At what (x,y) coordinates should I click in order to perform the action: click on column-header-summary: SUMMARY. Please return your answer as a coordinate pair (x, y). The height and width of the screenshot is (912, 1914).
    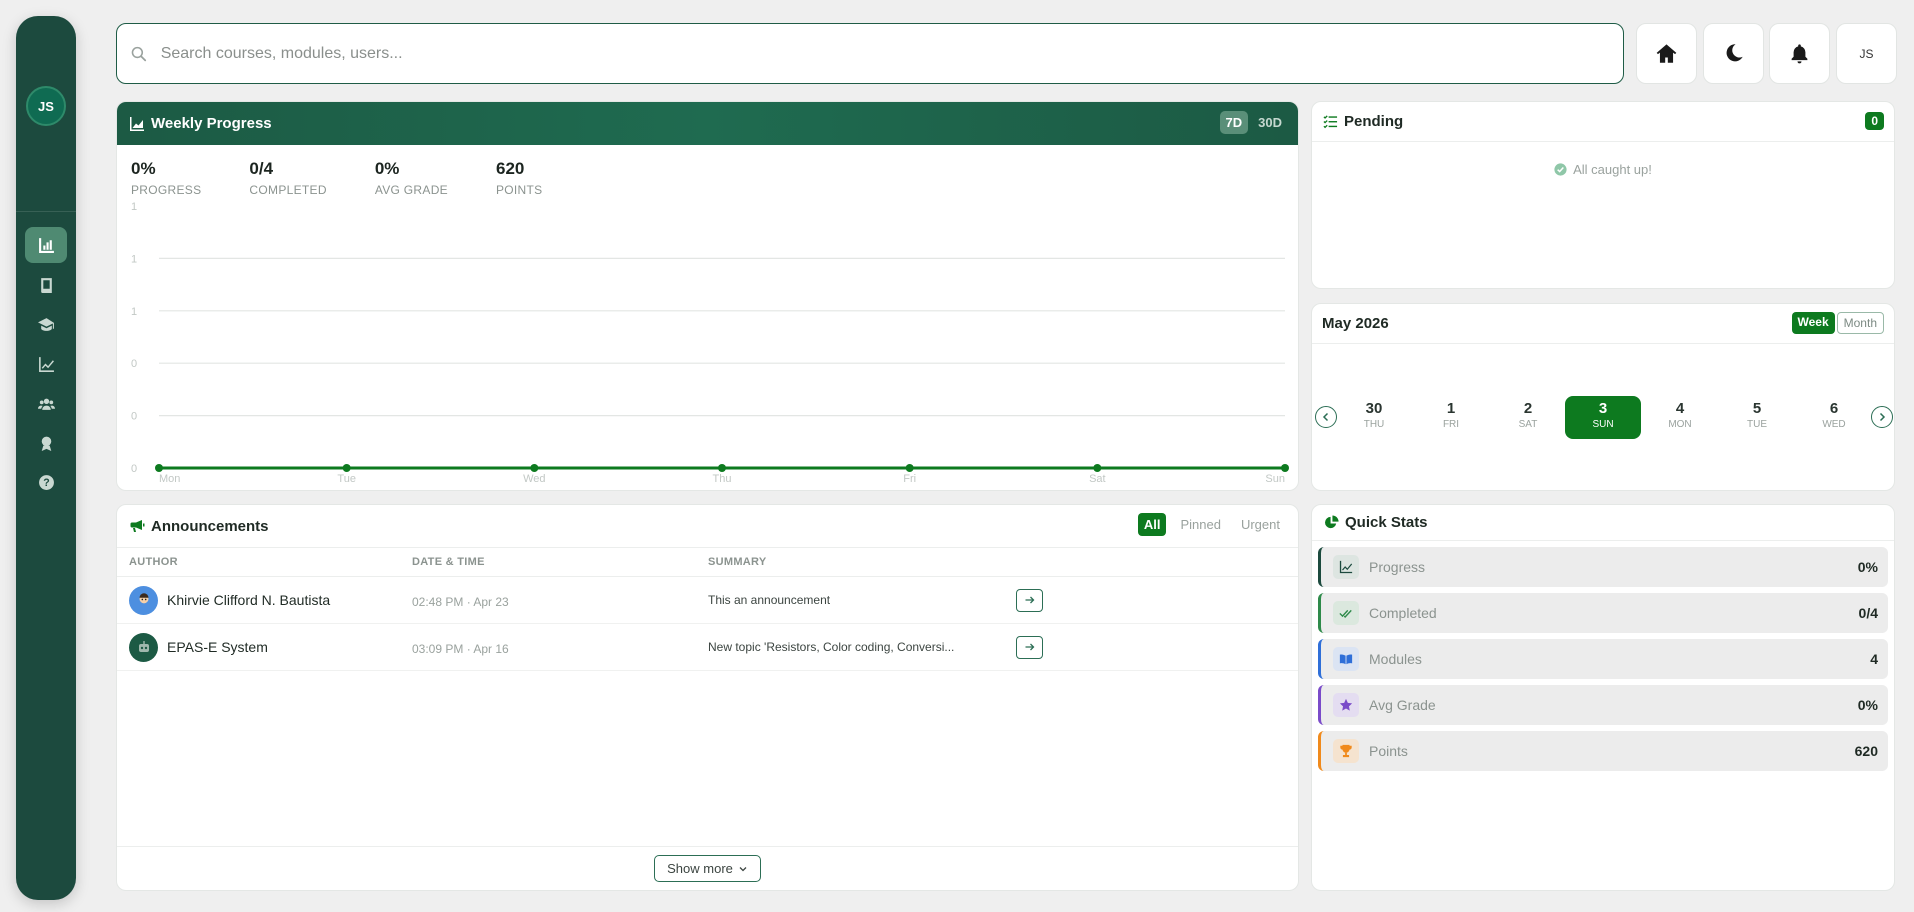
    Looking at the image, I should click on (737, 562).